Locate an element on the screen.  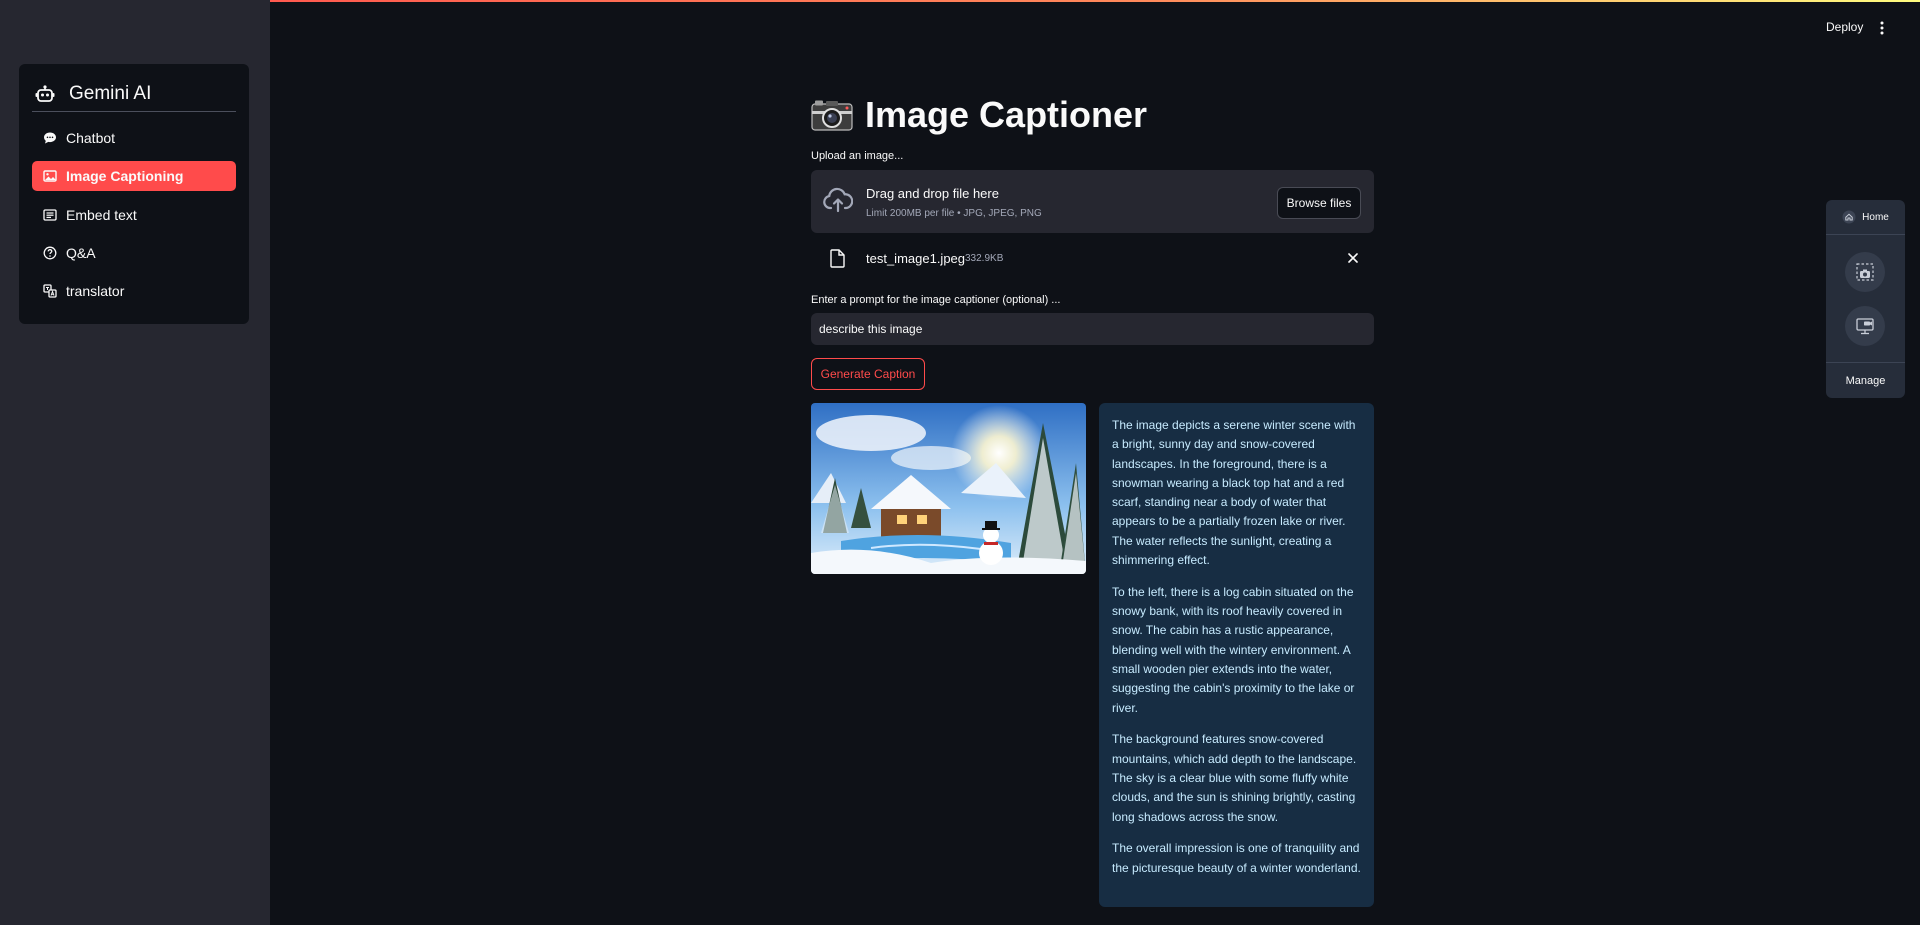
question-circle-icon is located at coordinates (50, 253).